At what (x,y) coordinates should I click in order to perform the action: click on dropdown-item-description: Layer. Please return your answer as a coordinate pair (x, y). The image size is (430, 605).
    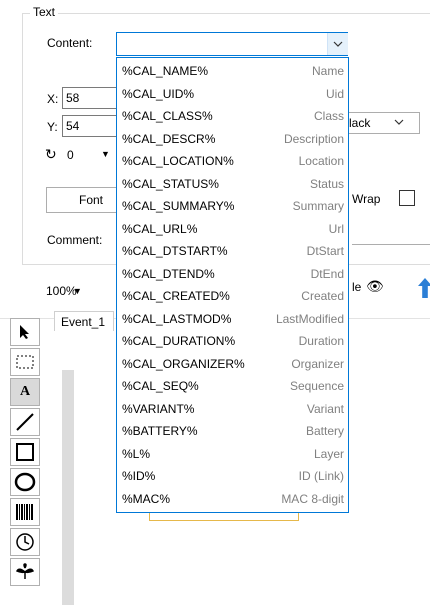
    Looking at the image, I should click on (328, 453).